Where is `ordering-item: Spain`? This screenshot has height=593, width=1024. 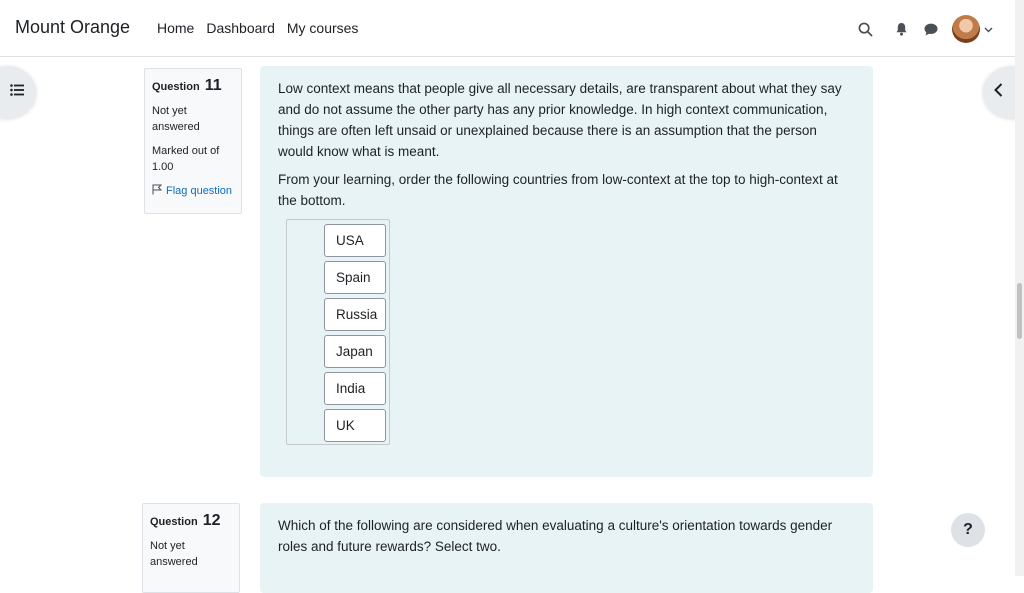 ordering-item: Spain is located at coordinates (355, 277).